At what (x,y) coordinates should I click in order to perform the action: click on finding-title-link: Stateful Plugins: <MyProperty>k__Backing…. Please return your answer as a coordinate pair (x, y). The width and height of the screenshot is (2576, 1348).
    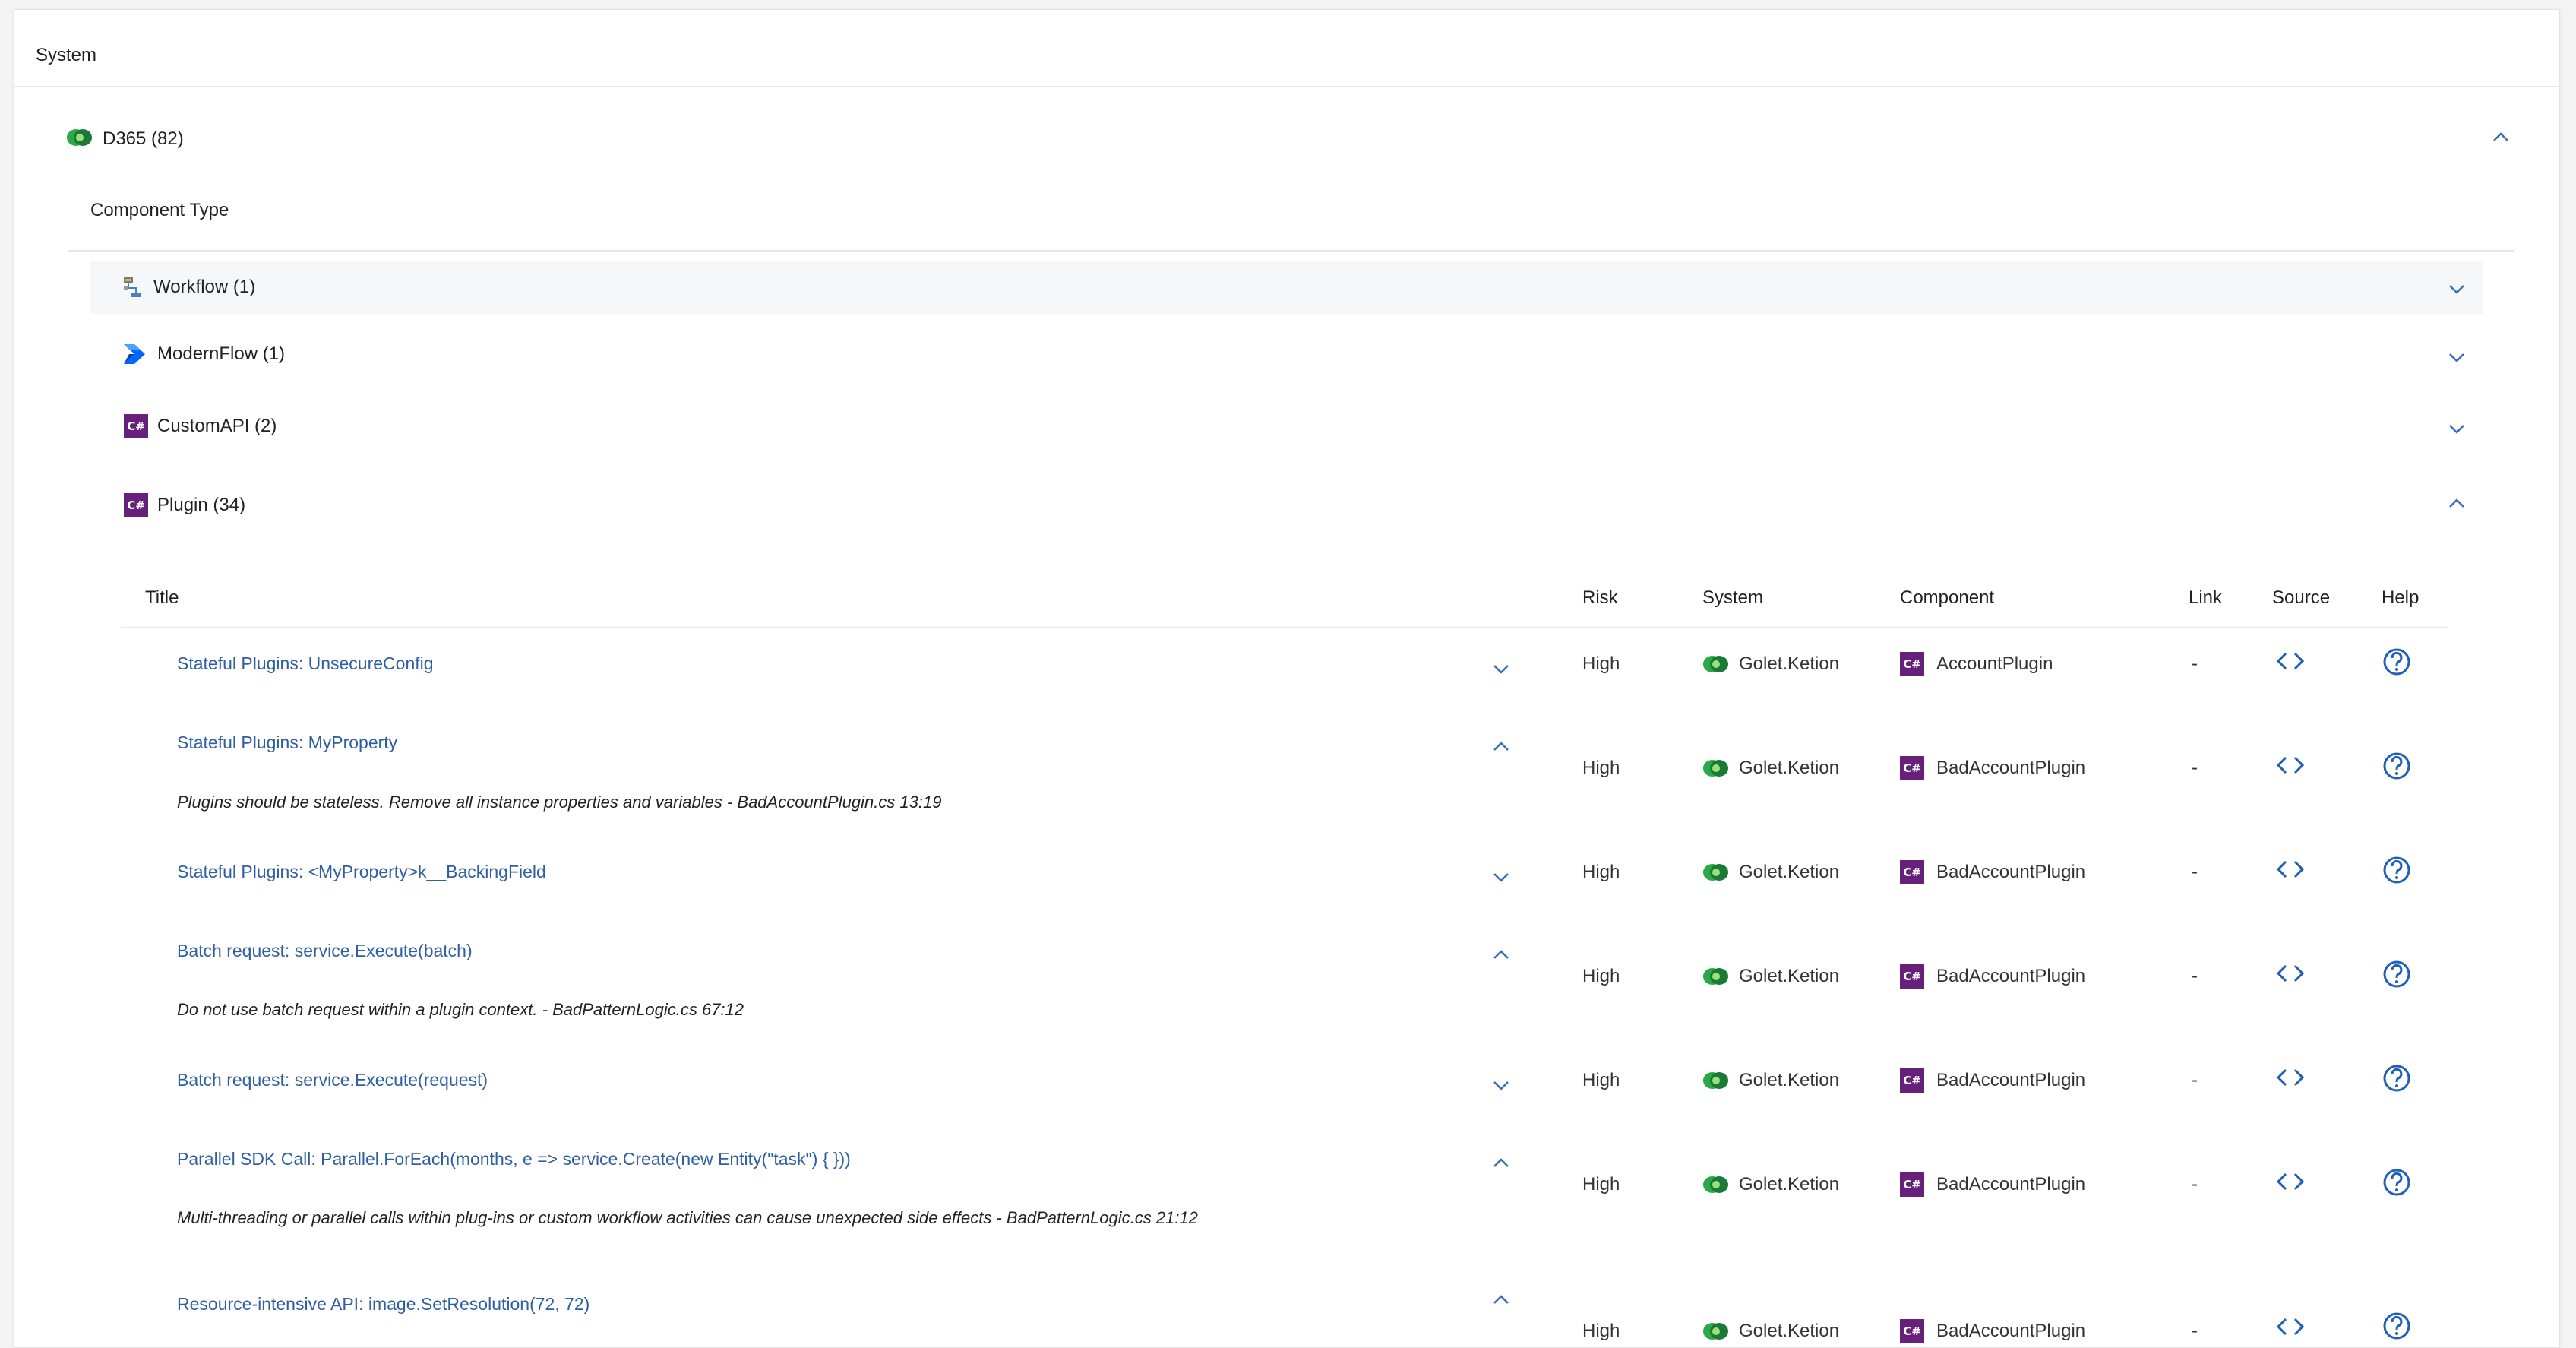
    Looking at the image, I should click on (361, 872).